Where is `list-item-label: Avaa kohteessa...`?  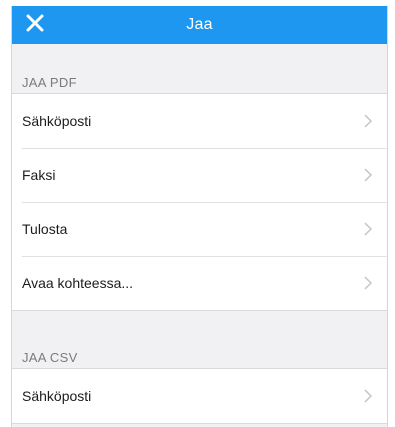
list-item-label: Avaa kohteessa... is located at coordinates (78, 283).